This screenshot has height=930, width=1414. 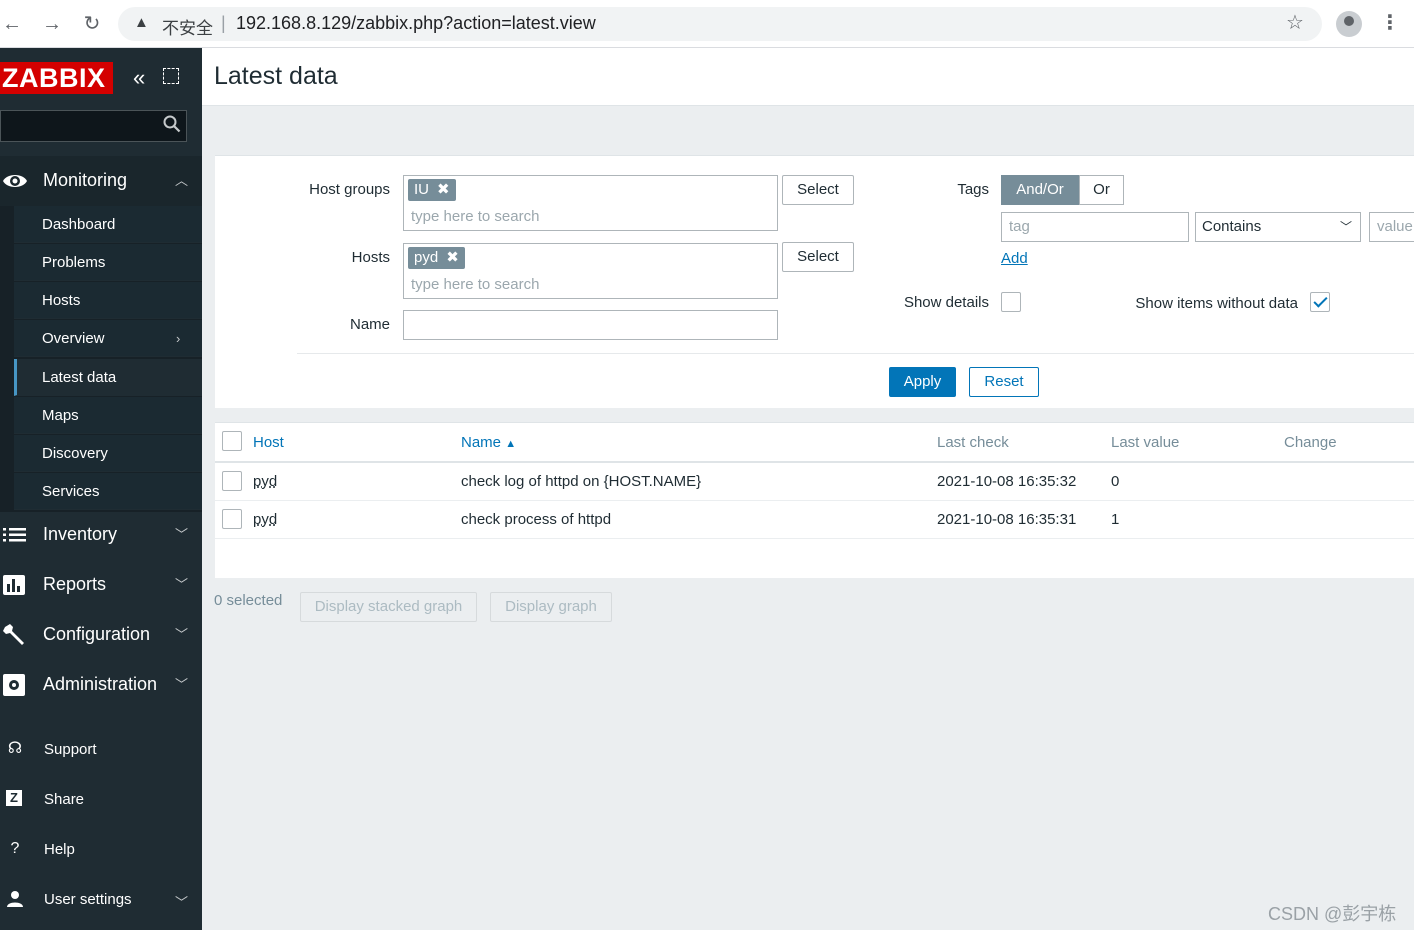 What do you see at coordinates (590, 271) in the screenshot?
I see `hosts-multiselect: pyd ✖ type here to search` at bounding box center [590, 271].